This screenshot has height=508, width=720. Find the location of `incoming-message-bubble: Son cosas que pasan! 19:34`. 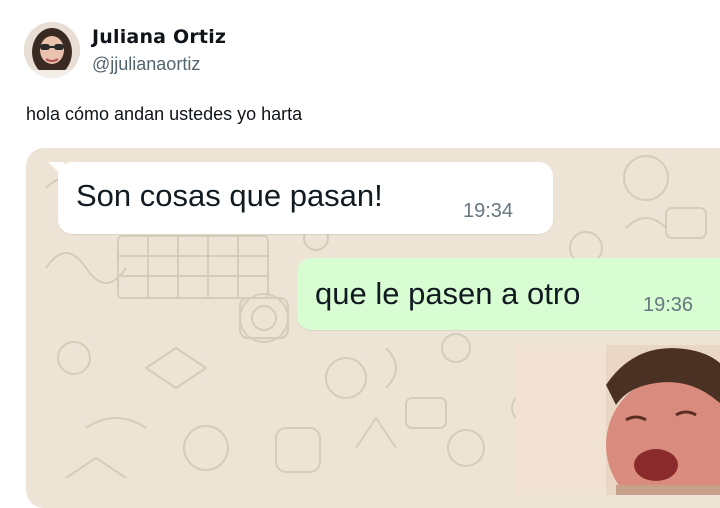

incoming-message-bubble: Son cosas que pasan! 19:34 is located at coordinates (305, 198).